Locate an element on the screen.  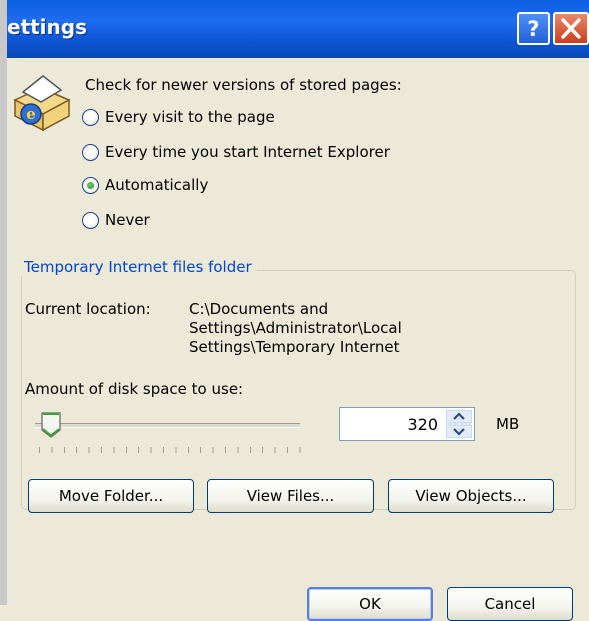
ok-button: OK is located at coordinates (370, 604).